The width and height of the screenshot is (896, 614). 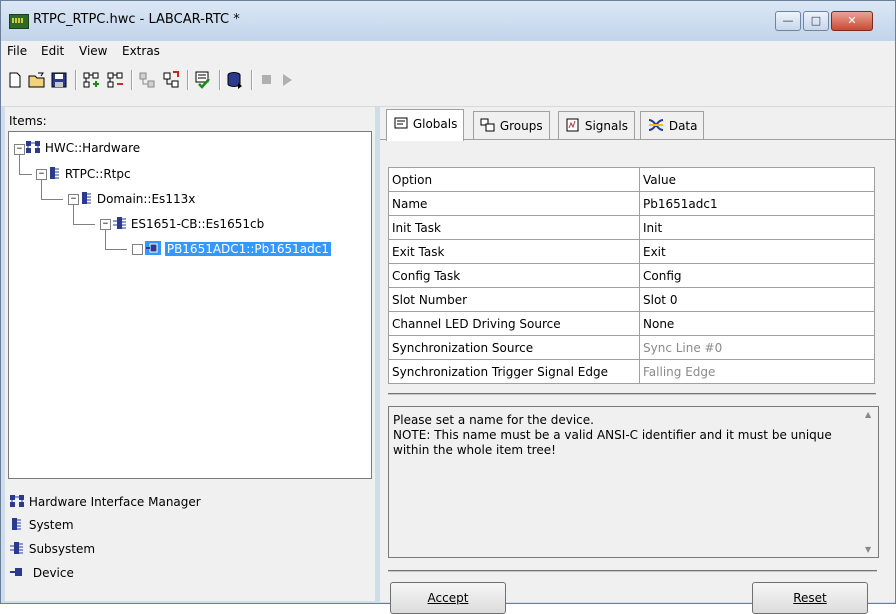 What do you see at coordinates (514, 251) in the screenshot?
I see `option-cell: Exit Task` at bounding box center [514, 251].